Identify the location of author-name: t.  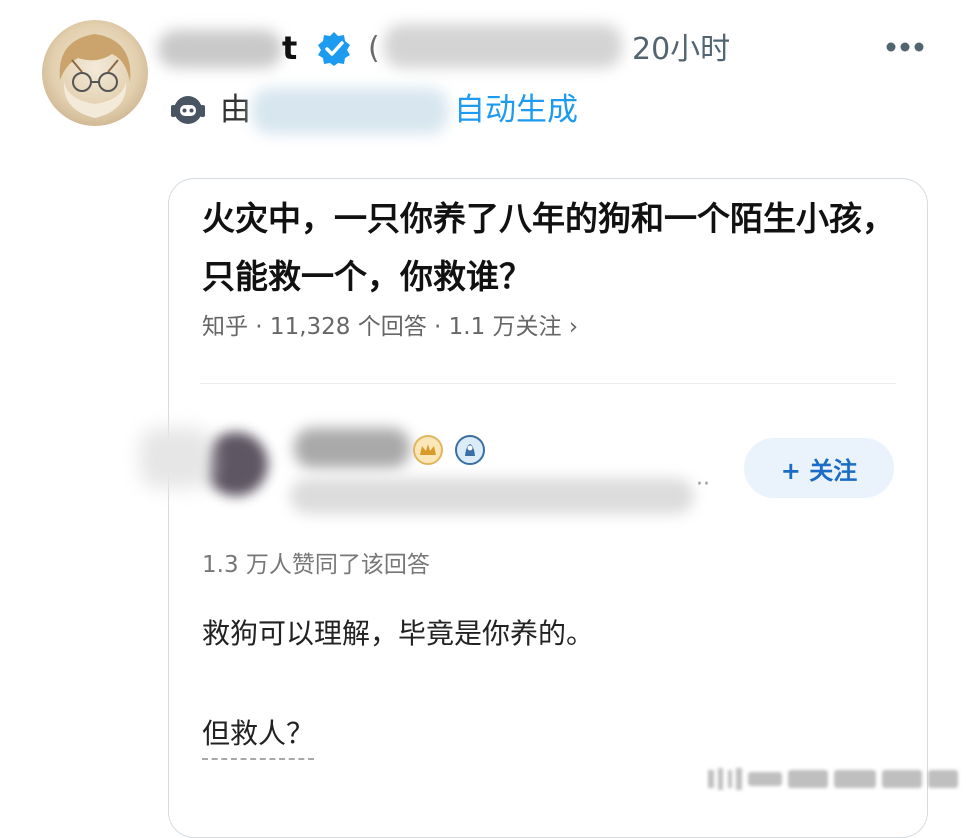
(289, 48).